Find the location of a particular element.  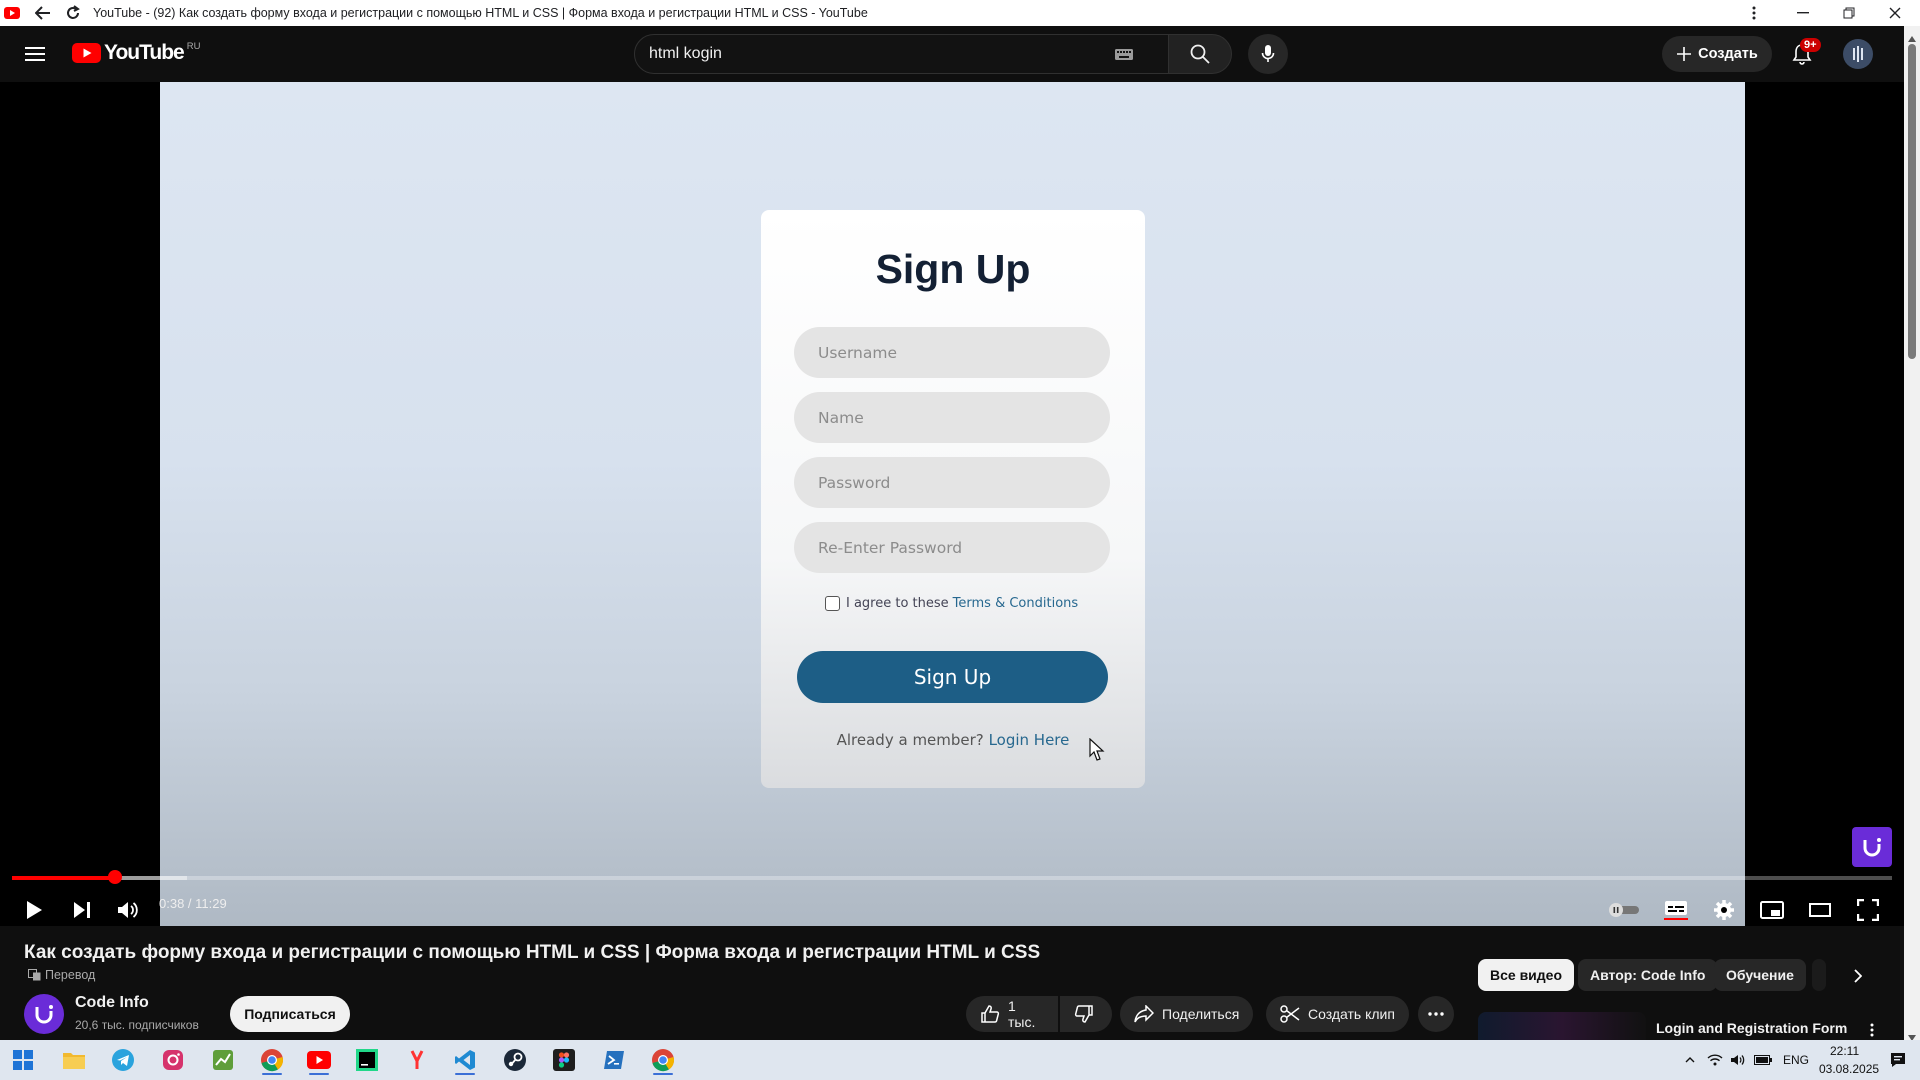

voice-search-button is located at coordinates (1268, 54).